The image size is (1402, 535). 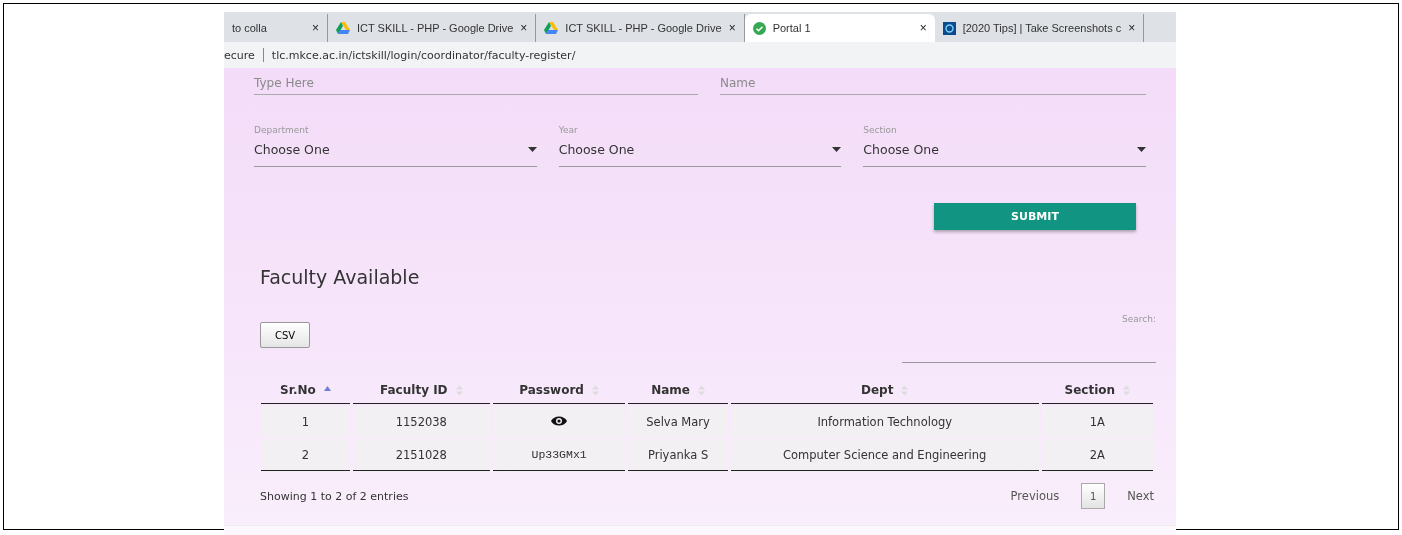 What do you see at coordinates (421, 455) in the screenshot?
I see `table-cell: 2151028` at bounding box center [421, 455].